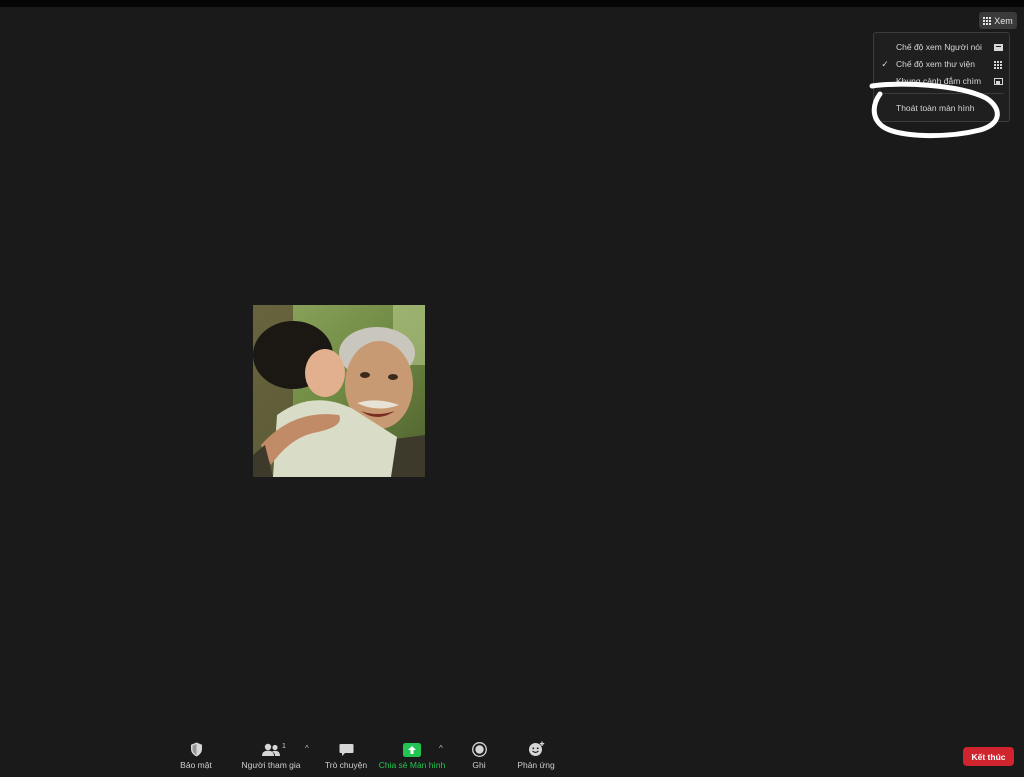 This screenshot has width=1024, height=777. I want to click on menu-item-immersive-view: Khung cảnh đắm chìm, so click(941, 81).